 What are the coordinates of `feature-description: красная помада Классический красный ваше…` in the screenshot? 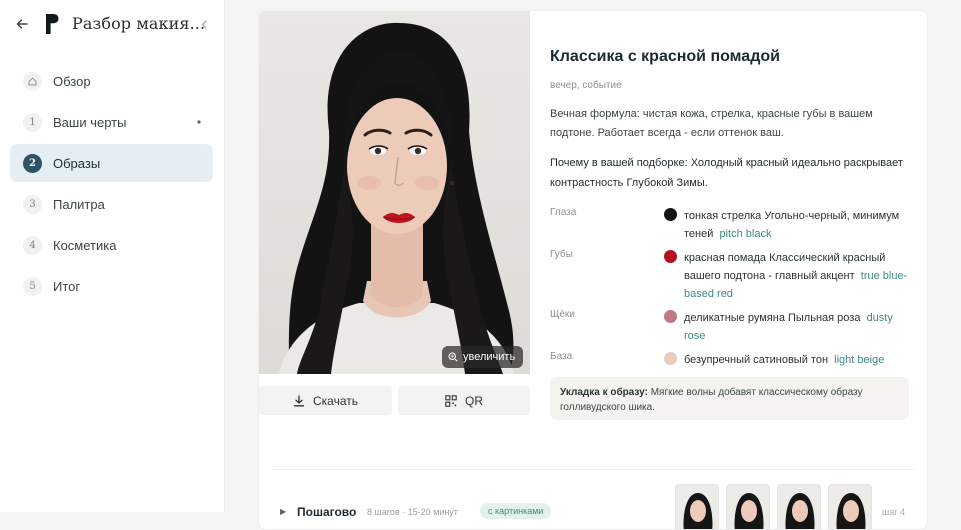 It's located at (785, 267).